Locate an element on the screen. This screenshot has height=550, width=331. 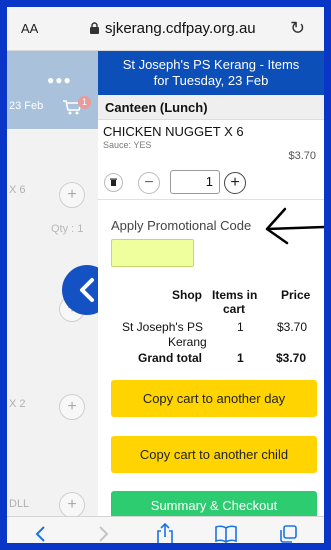
increase-quantity-button: + is located at coordinates (235, 183).